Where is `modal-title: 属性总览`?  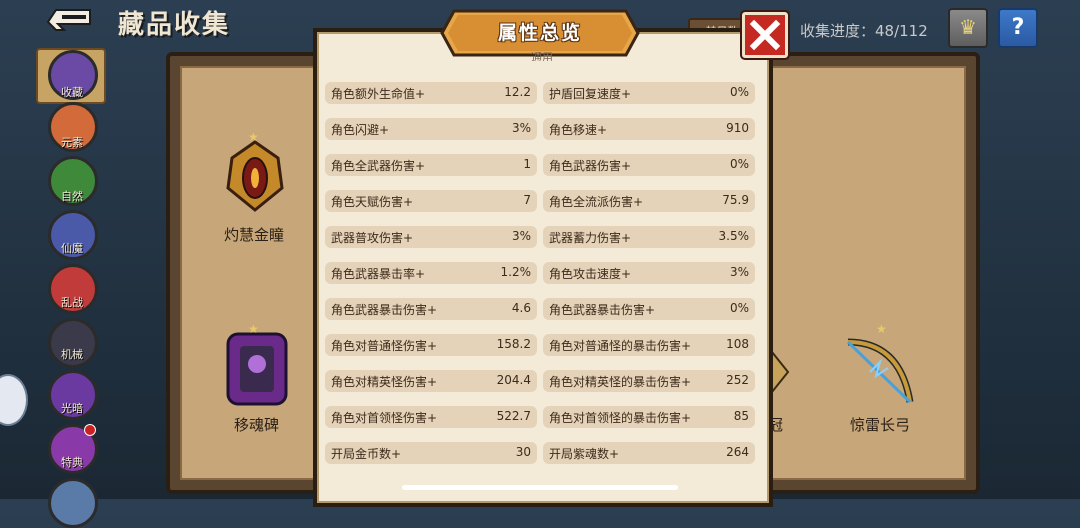
modal-title: 属性总览 is located at coordinates (539, 33).